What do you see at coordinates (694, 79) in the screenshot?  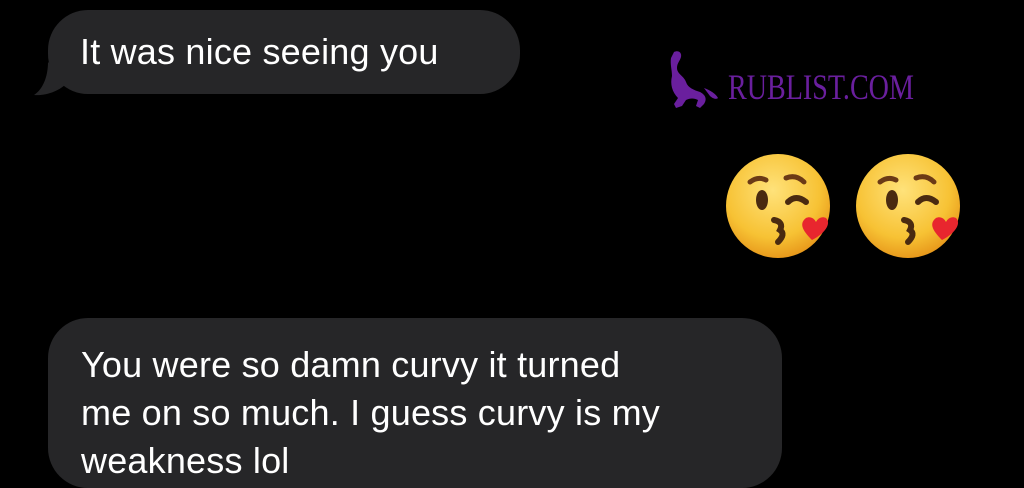 I see `watermark-figure-icon` at bounding box center [694, 79].